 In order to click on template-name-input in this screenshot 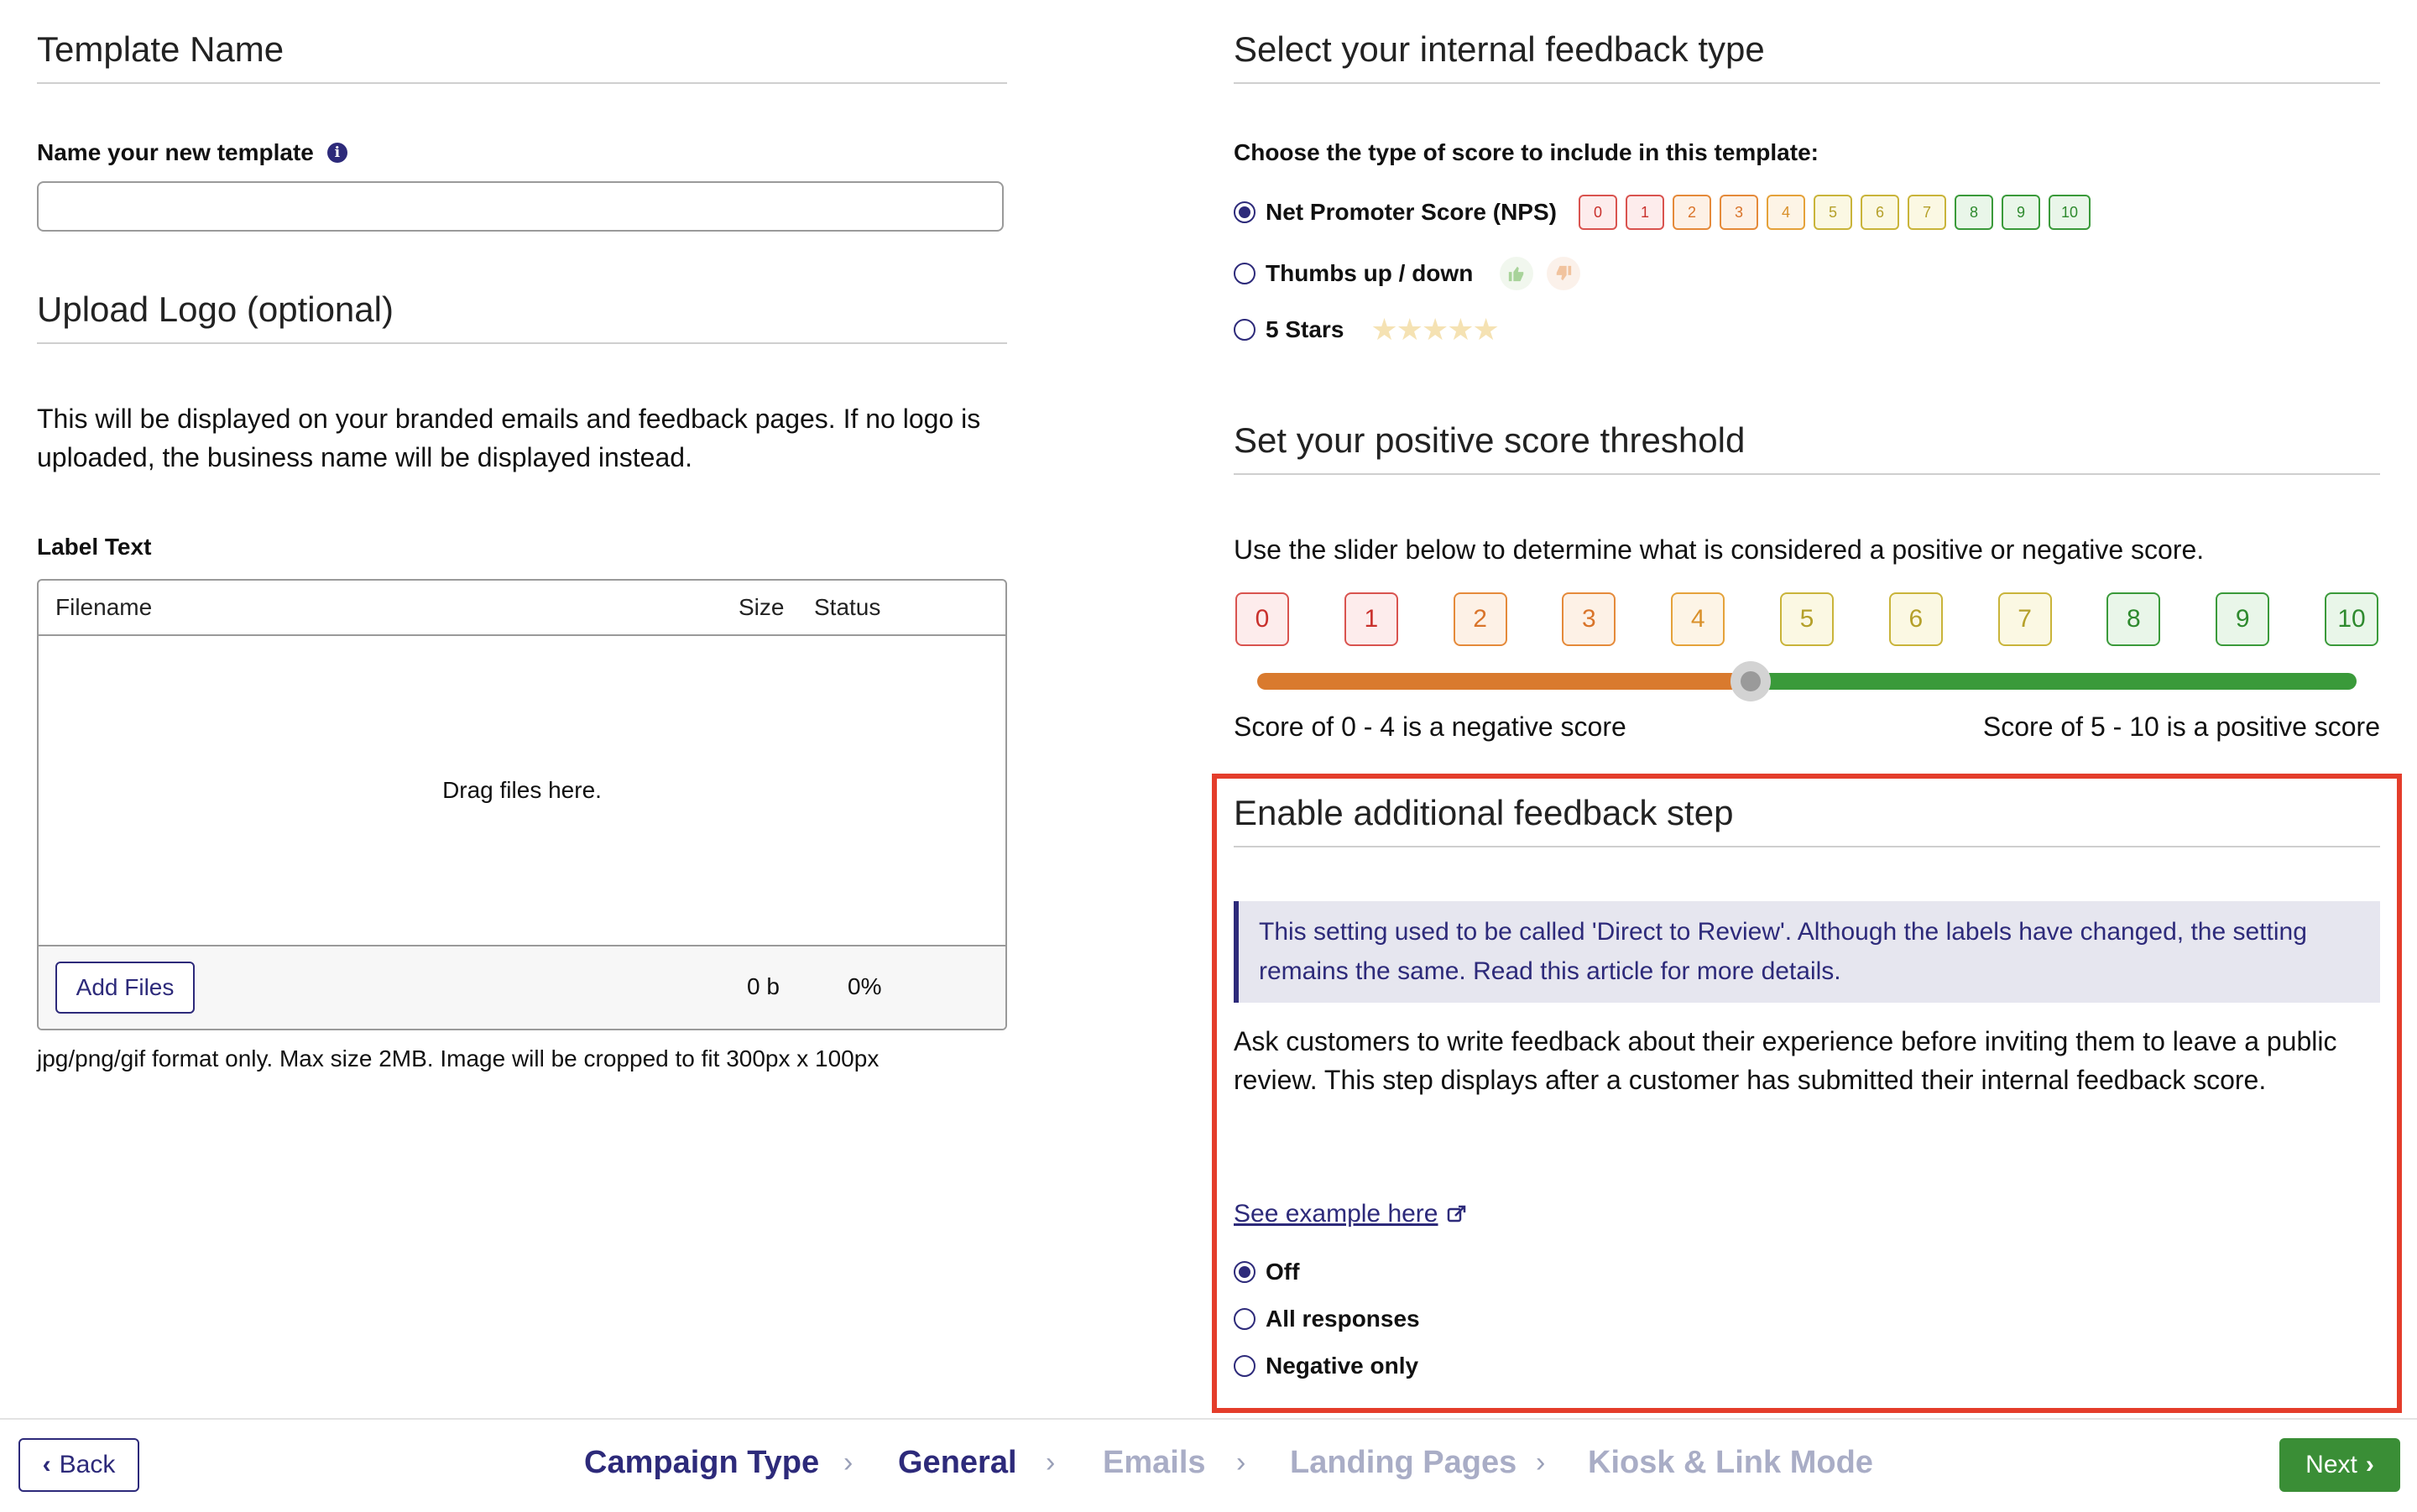, I will do `click(520, 207)`.